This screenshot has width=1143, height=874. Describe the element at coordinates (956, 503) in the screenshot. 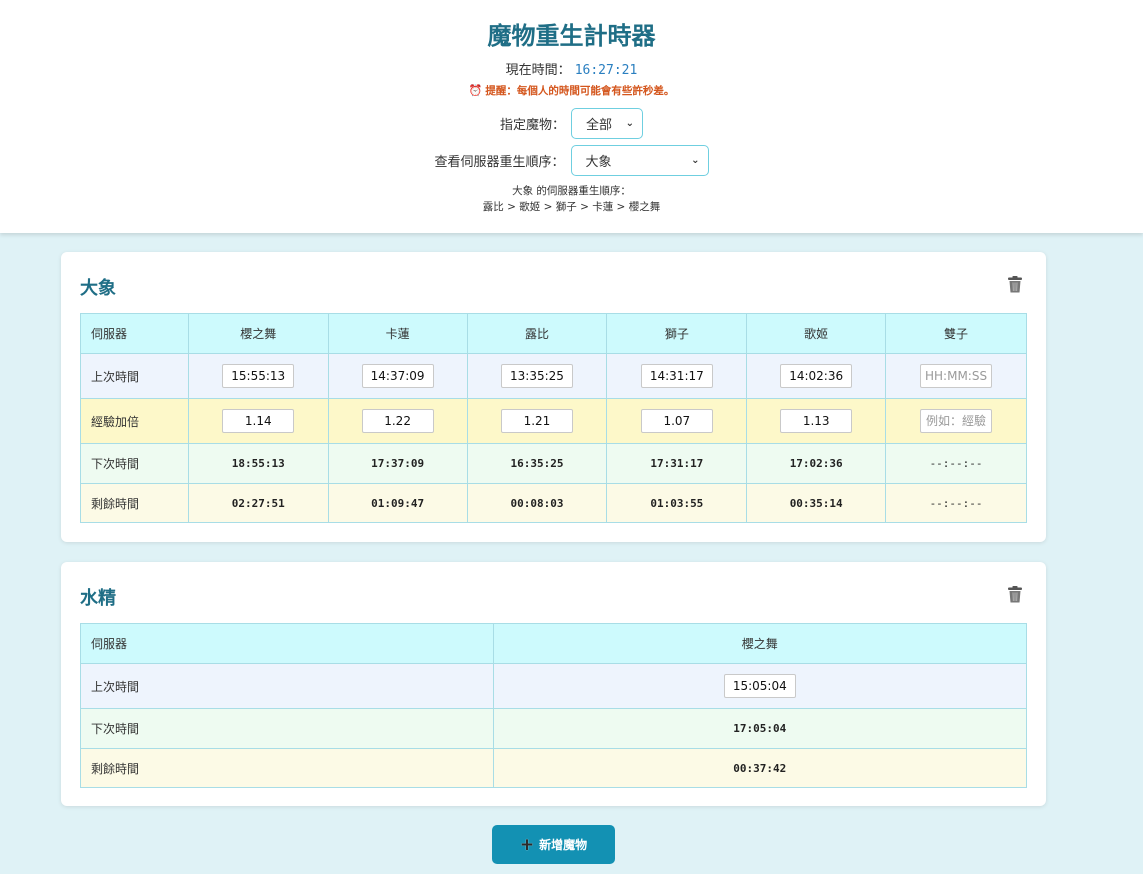

I see `remaining-time-value: --:--:--` at that location.